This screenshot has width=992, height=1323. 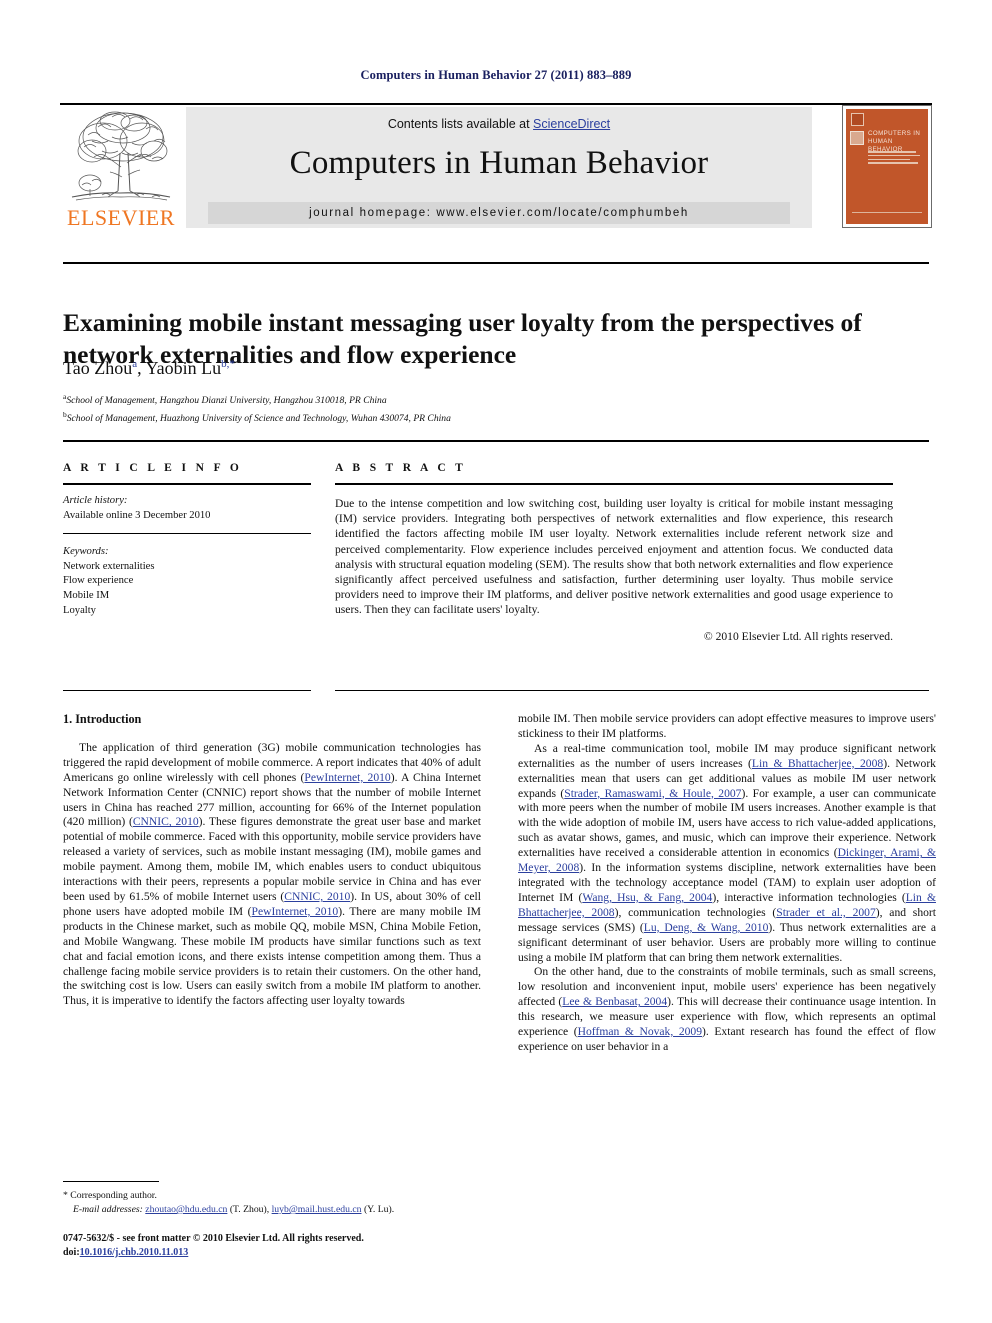 What do you see at coordinates (86, 595) in the screenshot?
I see `keyword-item: Mobile IM` at bounding box center [86, 595].